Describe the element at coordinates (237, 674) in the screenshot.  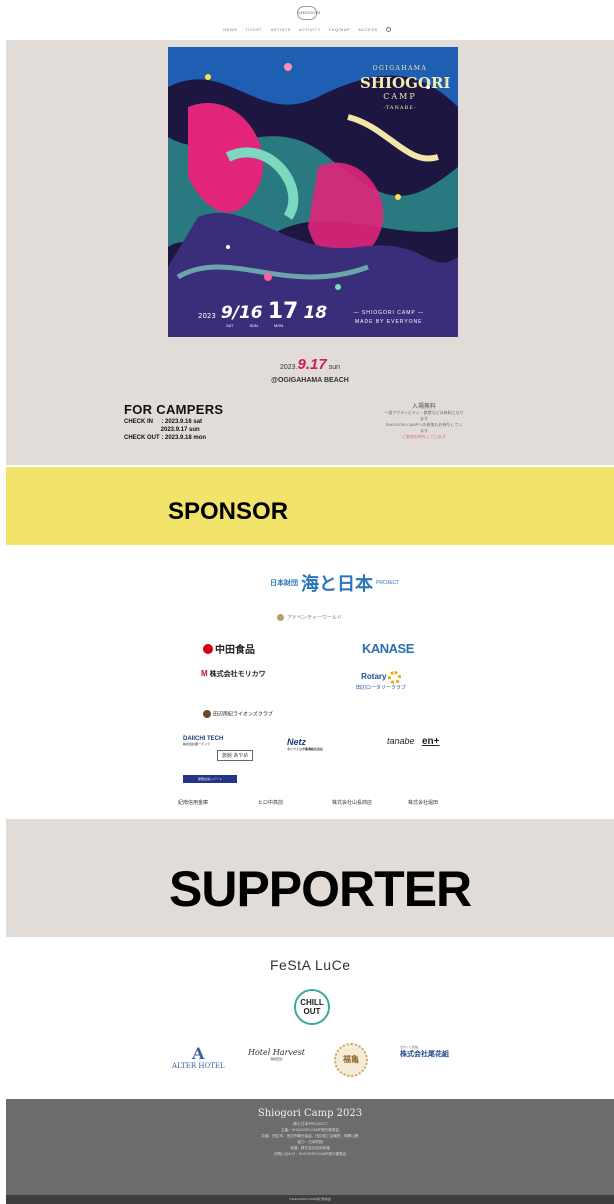
I see `morikawa-label: 株式会社モリカワ` at that location.